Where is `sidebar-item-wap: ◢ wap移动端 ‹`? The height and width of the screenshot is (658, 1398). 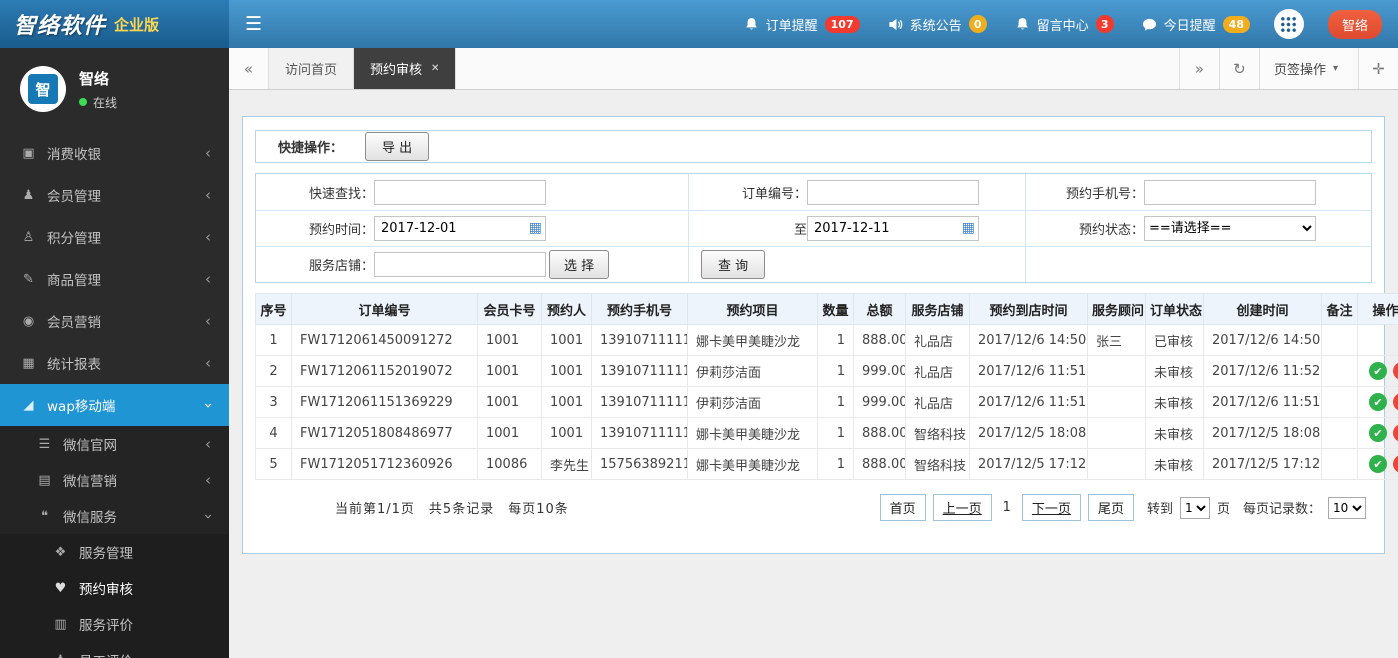 sidebar-item-wap: ◢ wap移动端 ‹ is located at coordinates (114, 405).